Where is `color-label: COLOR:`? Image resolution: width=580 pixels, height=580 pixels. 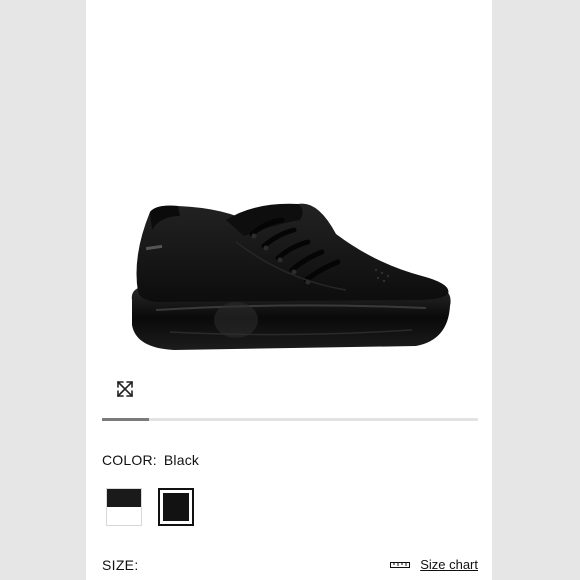 color-label: COLOR: is located at coordinates (129, 460).